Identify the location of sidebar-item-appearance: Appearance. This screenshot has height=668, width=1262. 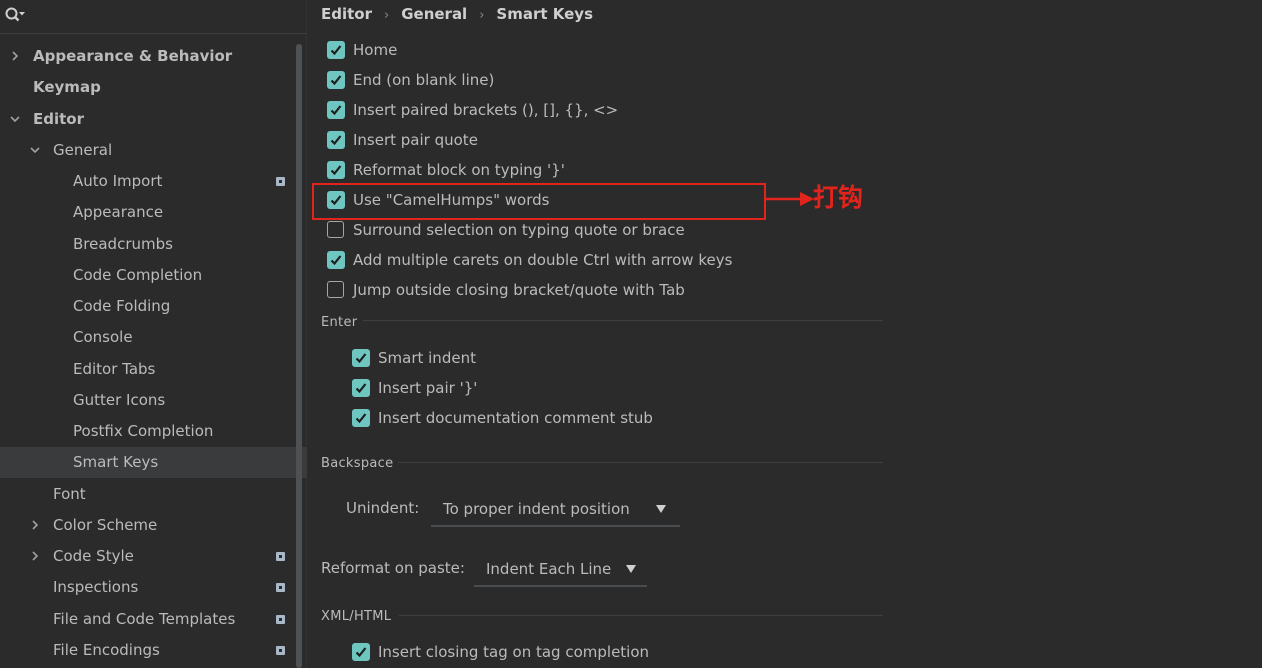
(148, 212).